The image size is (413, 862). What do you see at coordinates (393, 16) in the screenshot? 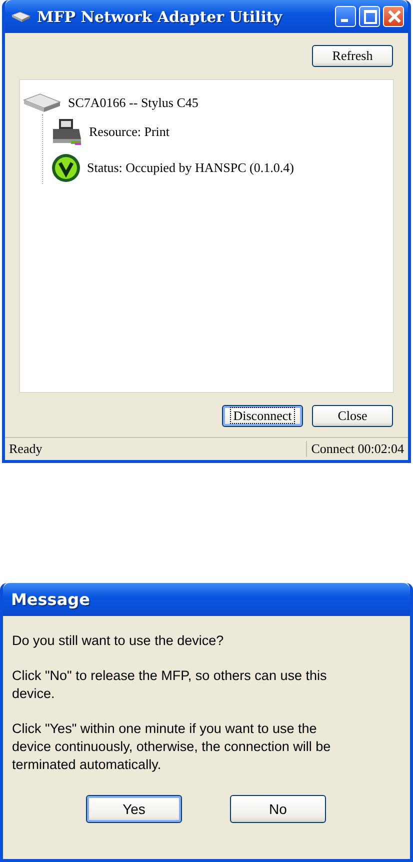
I see `close-button` at bounding box center [393, 16].